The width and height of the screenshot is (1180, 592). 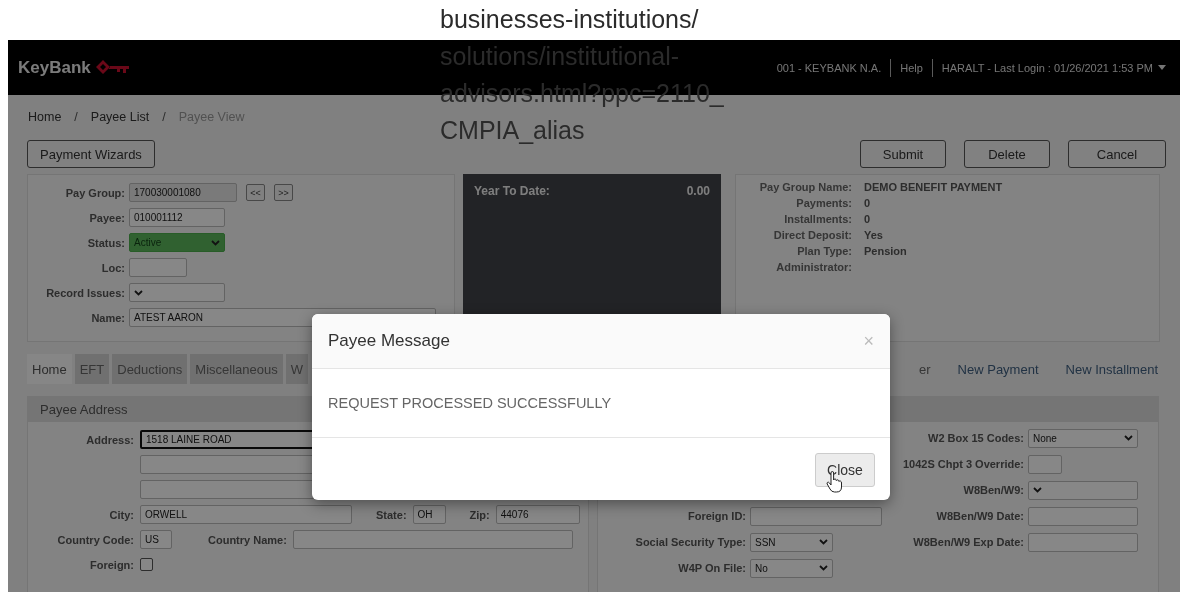 I want to click on ytd-value: 0.00, so click(x=698, y=192).